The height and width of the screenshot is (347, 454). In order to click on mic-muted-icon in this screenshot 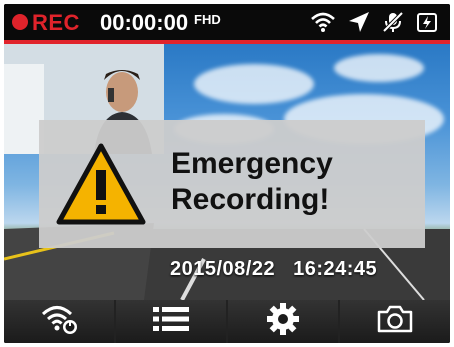, I will do `click(393, 22)`.